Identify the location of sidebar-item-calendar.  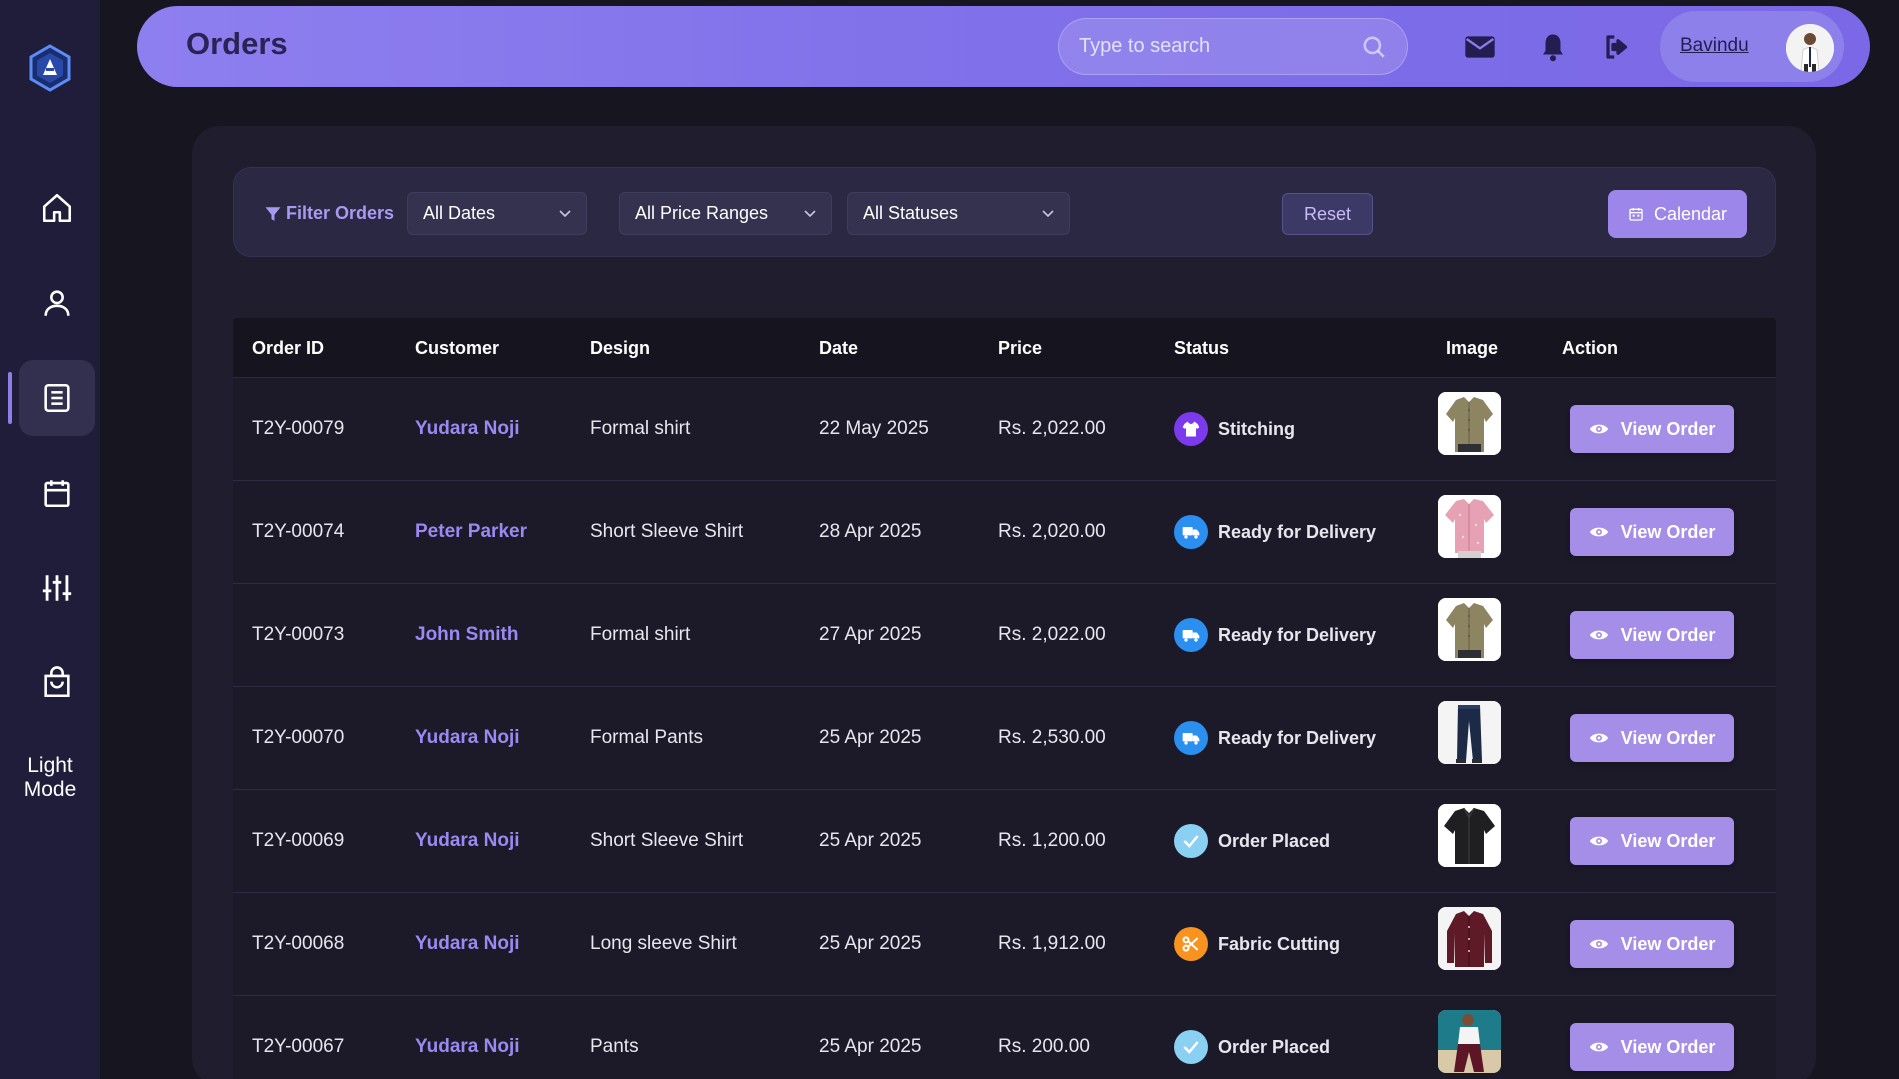
(57, 493).